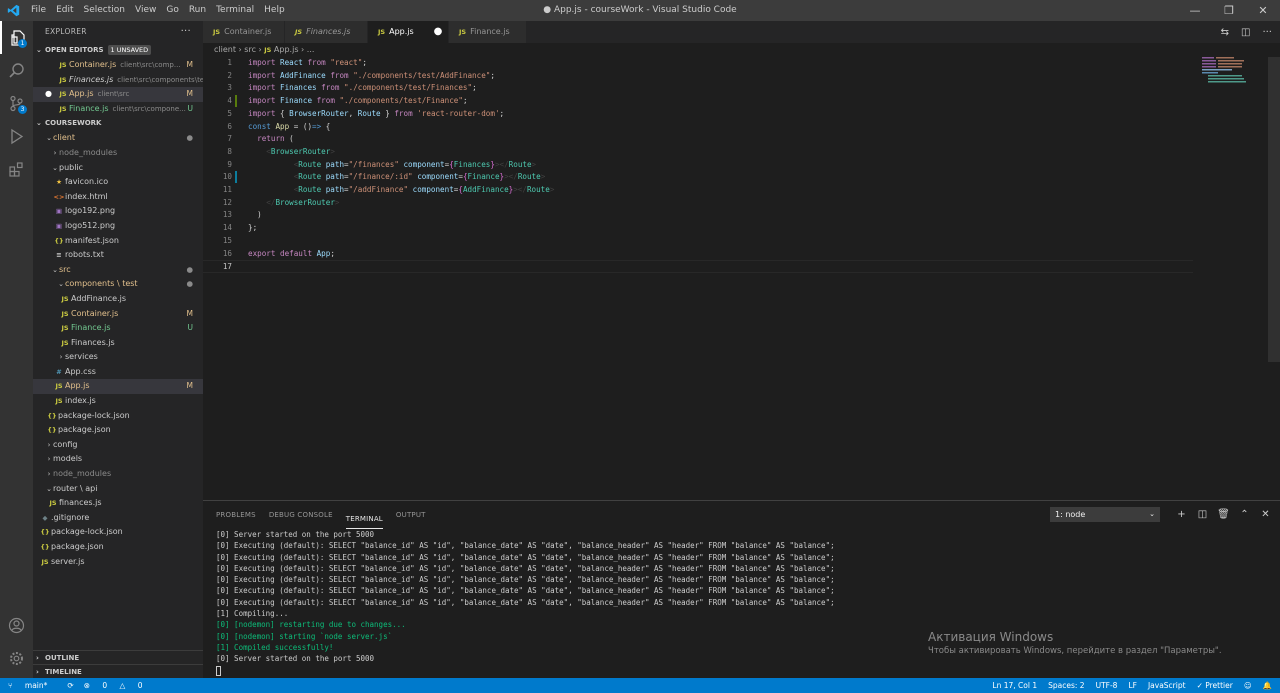 The height and width of the screenshot is (693, 1280). Describe the element at coordinates (16, 136) in the screenshot. I see `run-debug-icon` at that location.